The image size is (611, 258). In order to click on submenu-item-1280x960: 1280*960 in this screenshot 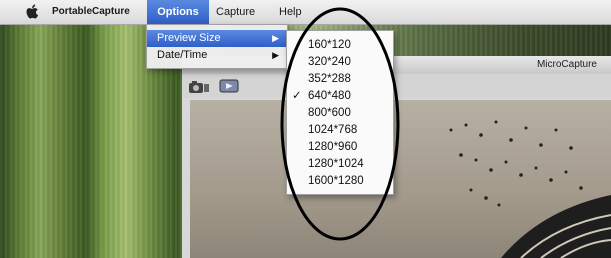, I will do `click(340, 147)`.